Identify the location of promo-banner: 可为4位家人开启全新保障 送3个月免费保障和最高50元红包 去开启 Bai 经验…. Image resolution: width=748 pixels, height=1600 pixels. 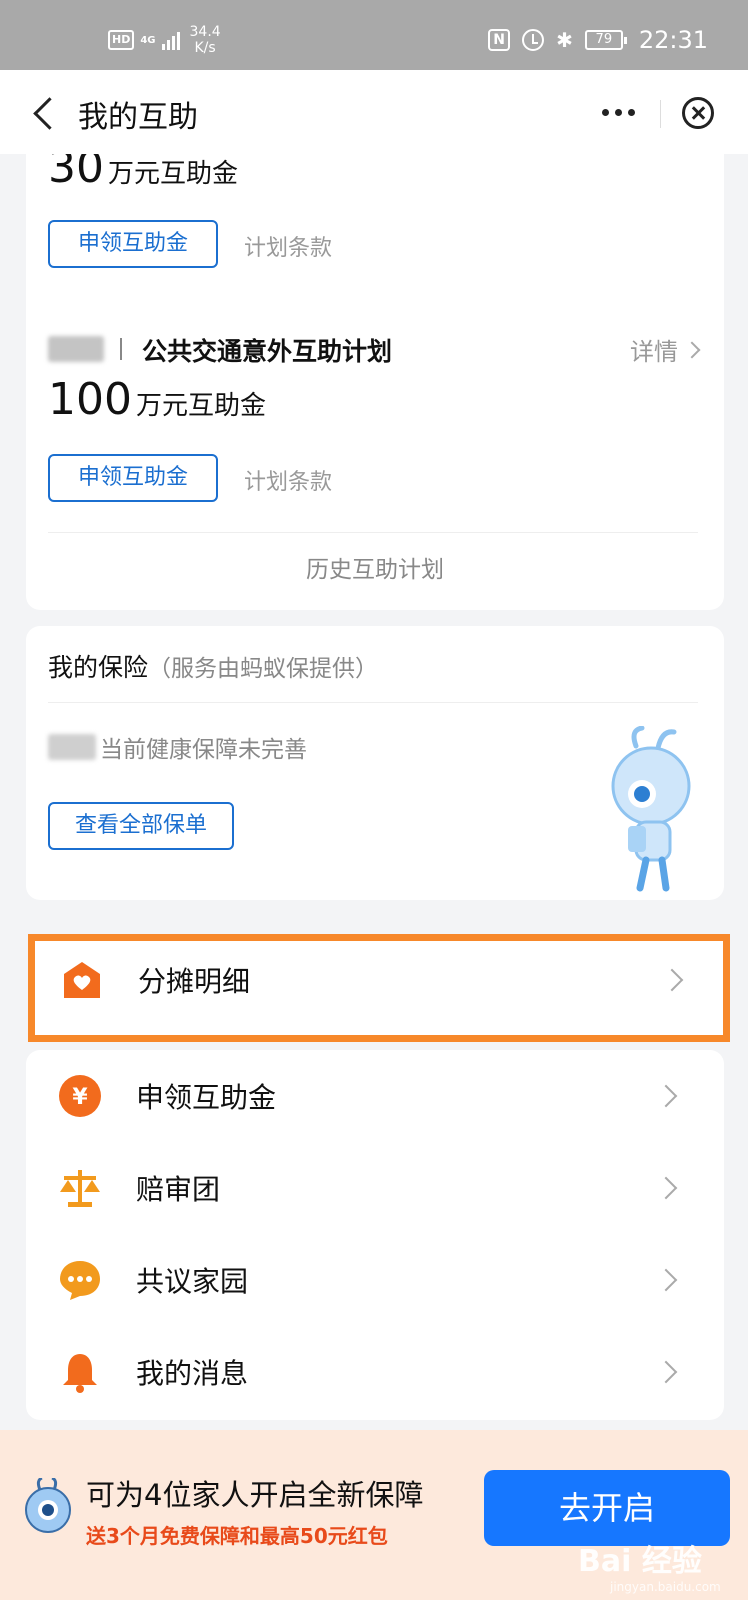
(374, 1515).